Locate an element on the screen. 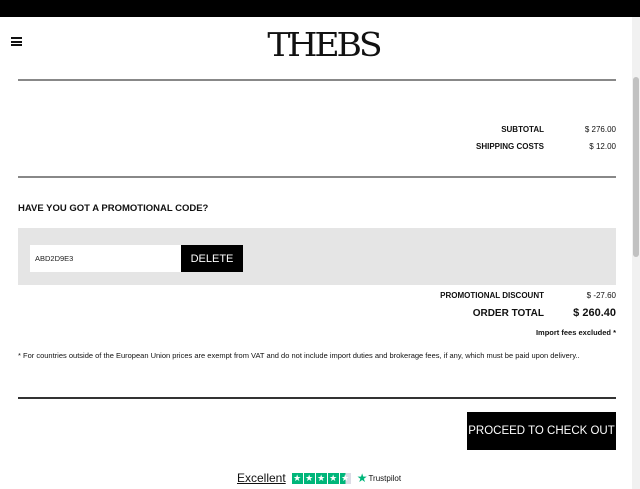 This screenshot has height=489, width=640. trustpilot-stars: ★ ★ ★ ★ ★ is located at coordinates (321, 478).